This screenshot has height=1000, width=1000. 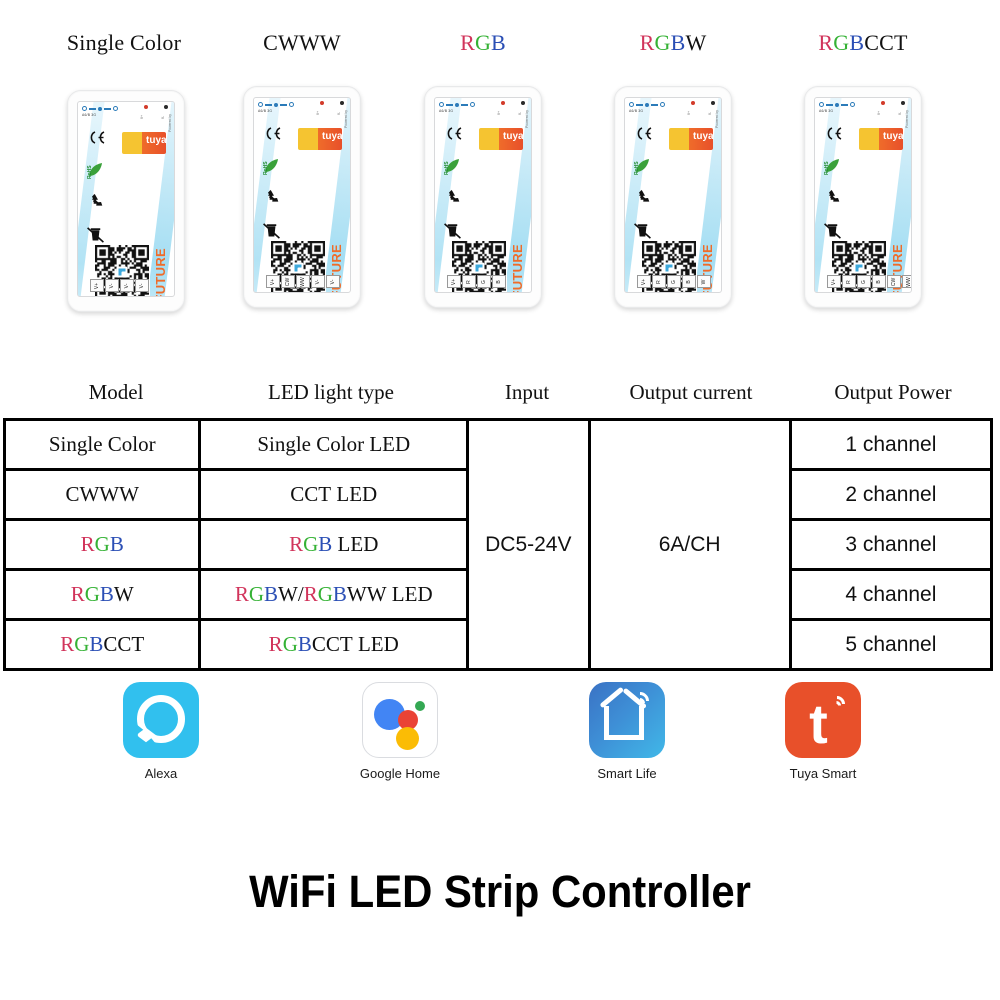 I want to click on cell-output-current: 6A/CH, so click(x=689, y=544).